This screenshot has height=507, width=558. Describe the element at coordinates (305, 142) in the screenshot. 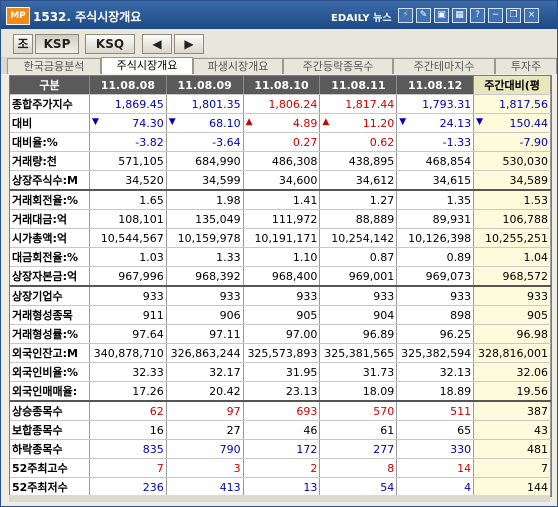

I see `cell-value: 0.27` at that location.